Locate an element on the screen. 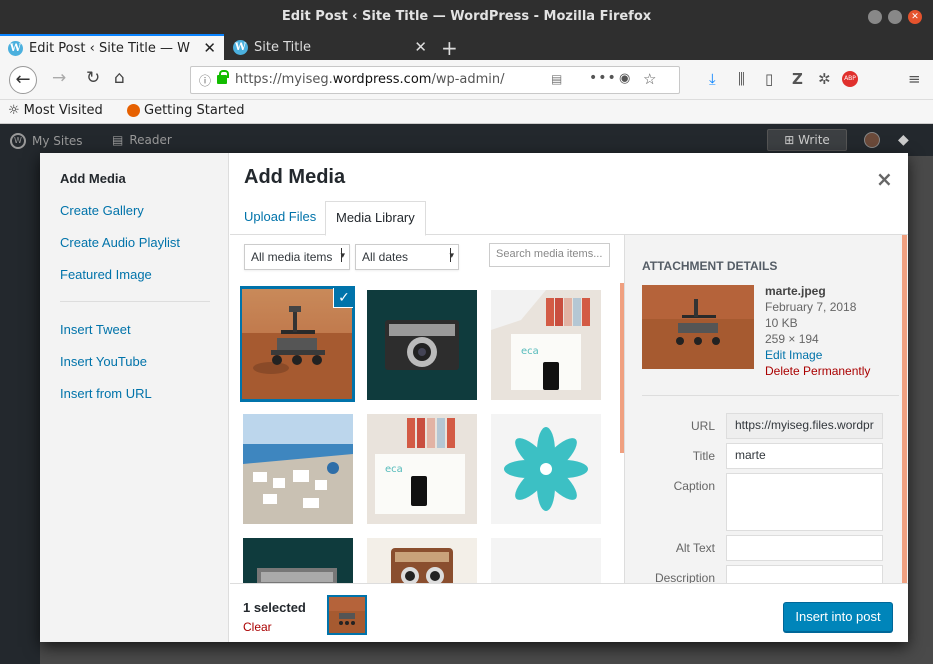 Image resolution: width=933 pixels, height=664 pixels. media-toolbar: 1 selected Clear Insert into post is located at coordinates (569, 612).